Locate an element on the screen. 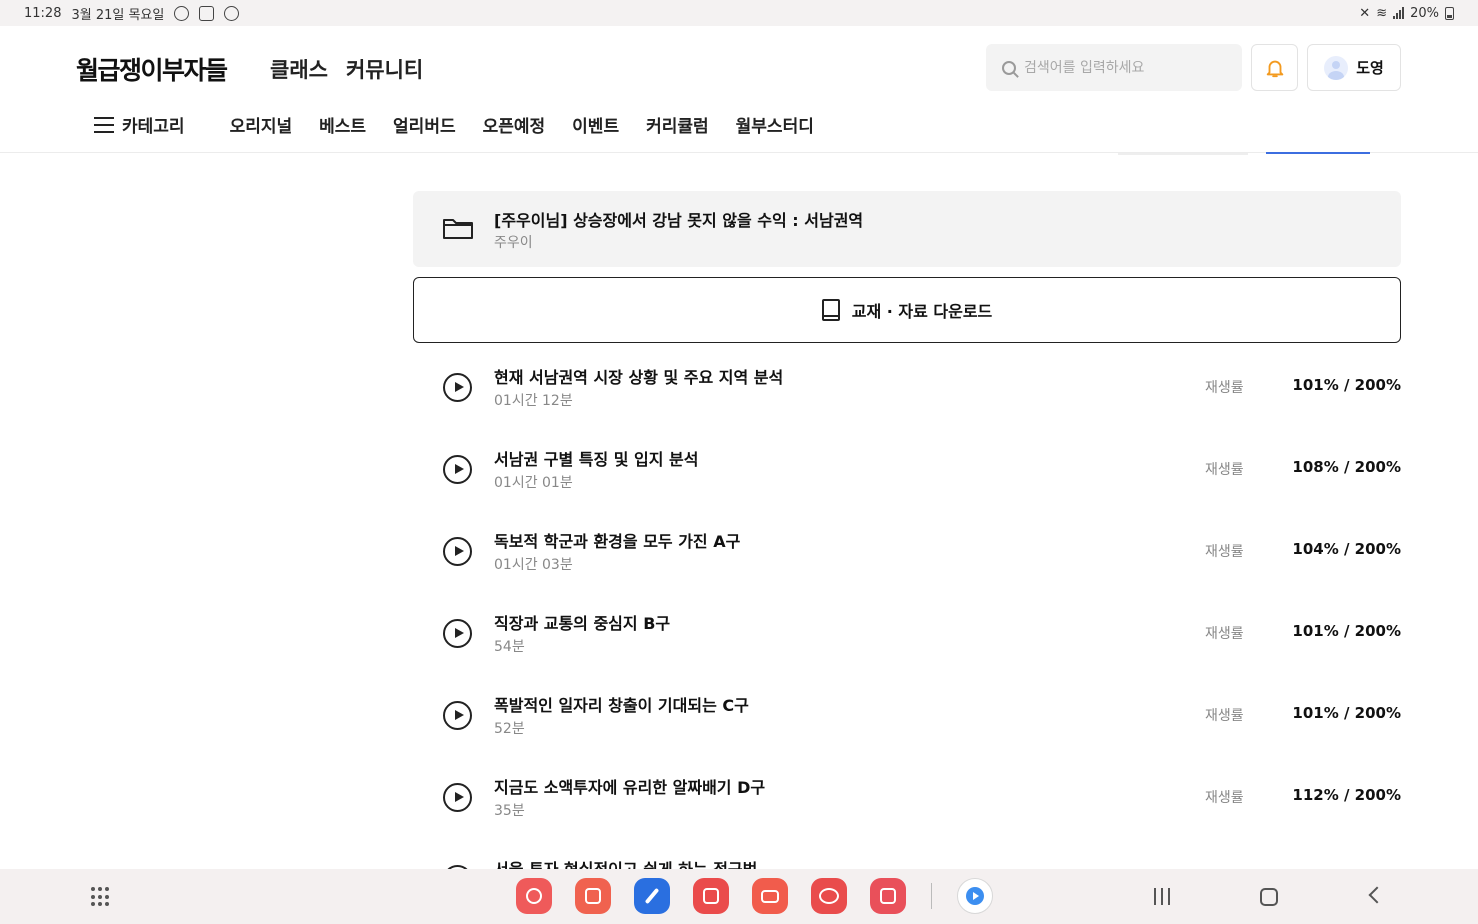 The height and width of the screenshot is (924, 1478). category-row: 카테고리 오리지널 베스트 얼리버드 오픈예정 이벤트 커리큘럼 월부스터디 is located at coordinates (454, 124).